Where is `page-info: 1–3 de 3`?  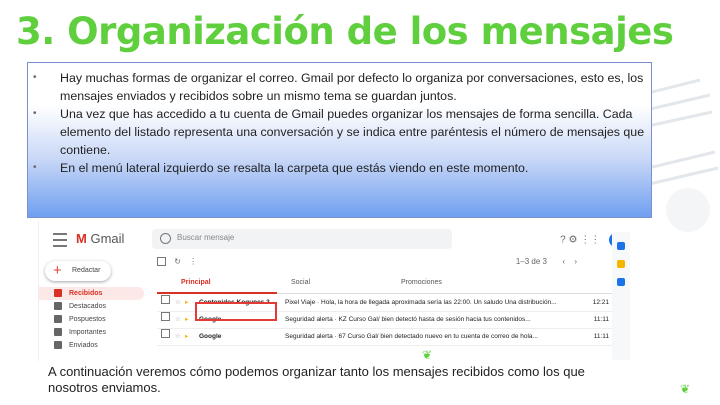
page-info: 1–3 de 3 is located at coordinates (531, 261).